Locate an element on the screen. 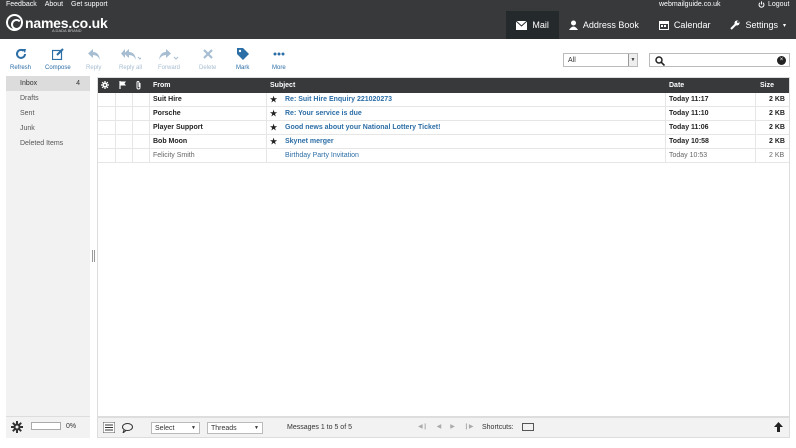 This screenshot has height=448, width=796. shortcuts-label: Shortcuts: is located at coordinates (498, 427).